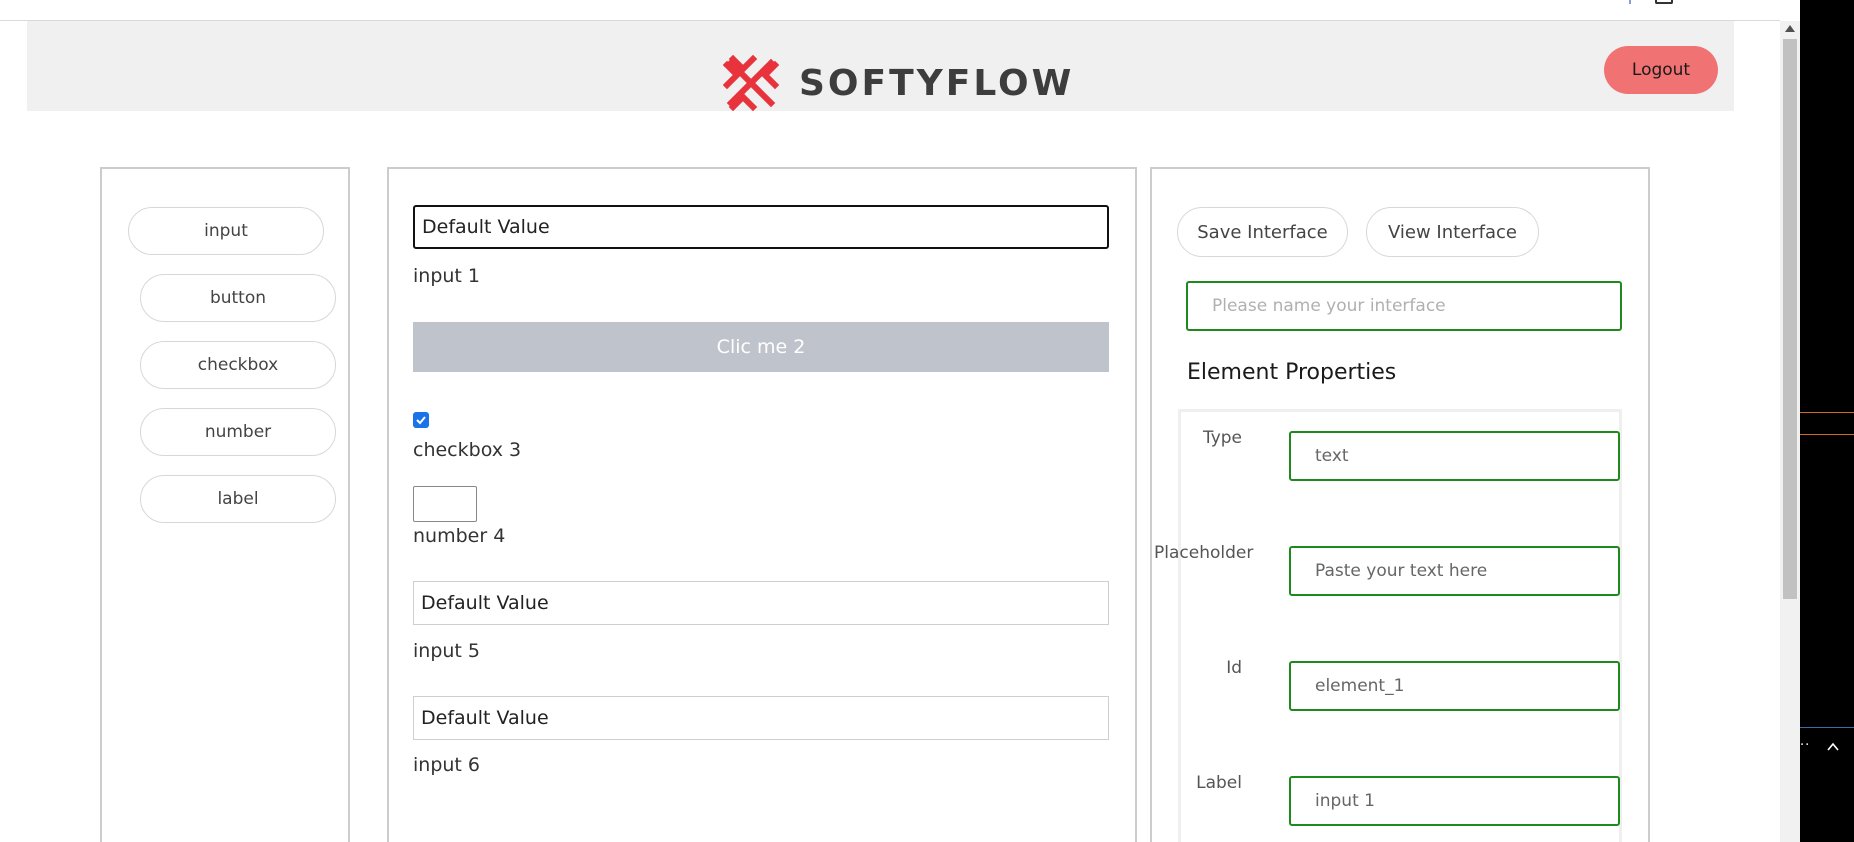 The image size is (1854, 842). Describe the element at coordinates (238, 298) in the screenshot. I see `toolbox-item-button: button` at that location.